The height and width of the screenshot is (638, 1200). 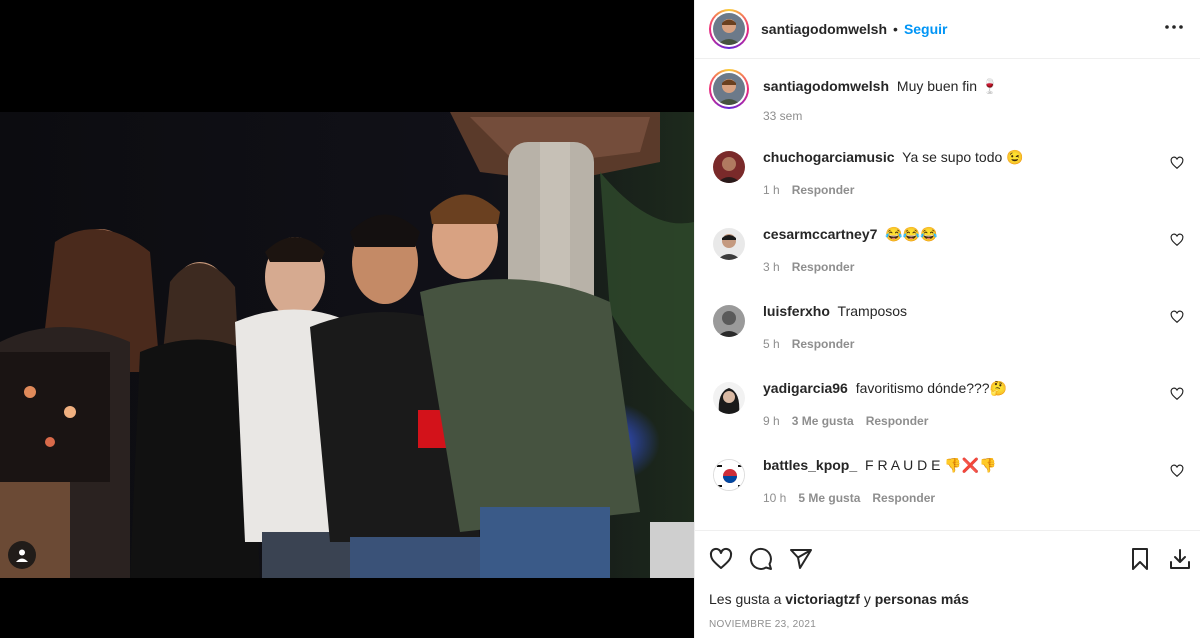 I want to click on user-tag-button, so click(x=22, y=555).